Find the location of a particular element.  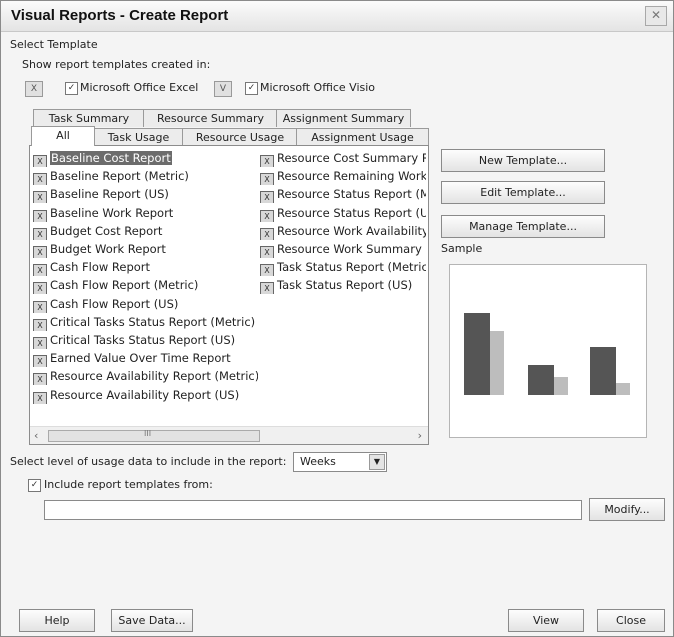

template-list-item-label: Task Status Report (US) is located at coordinates (345, 285).